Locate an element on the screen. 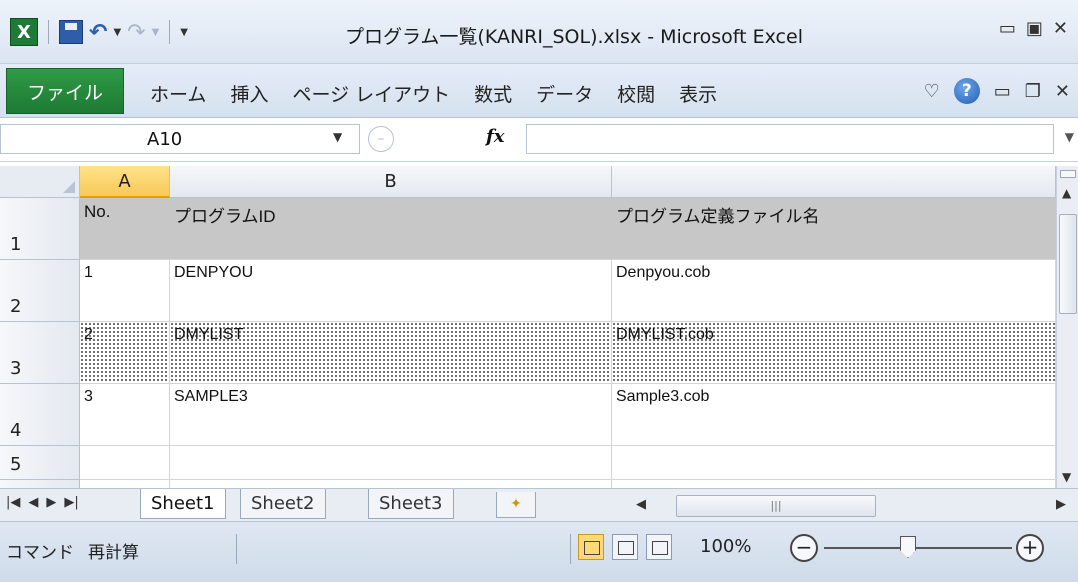  zoom-out-icon: − is located at coordinates (804, 548).